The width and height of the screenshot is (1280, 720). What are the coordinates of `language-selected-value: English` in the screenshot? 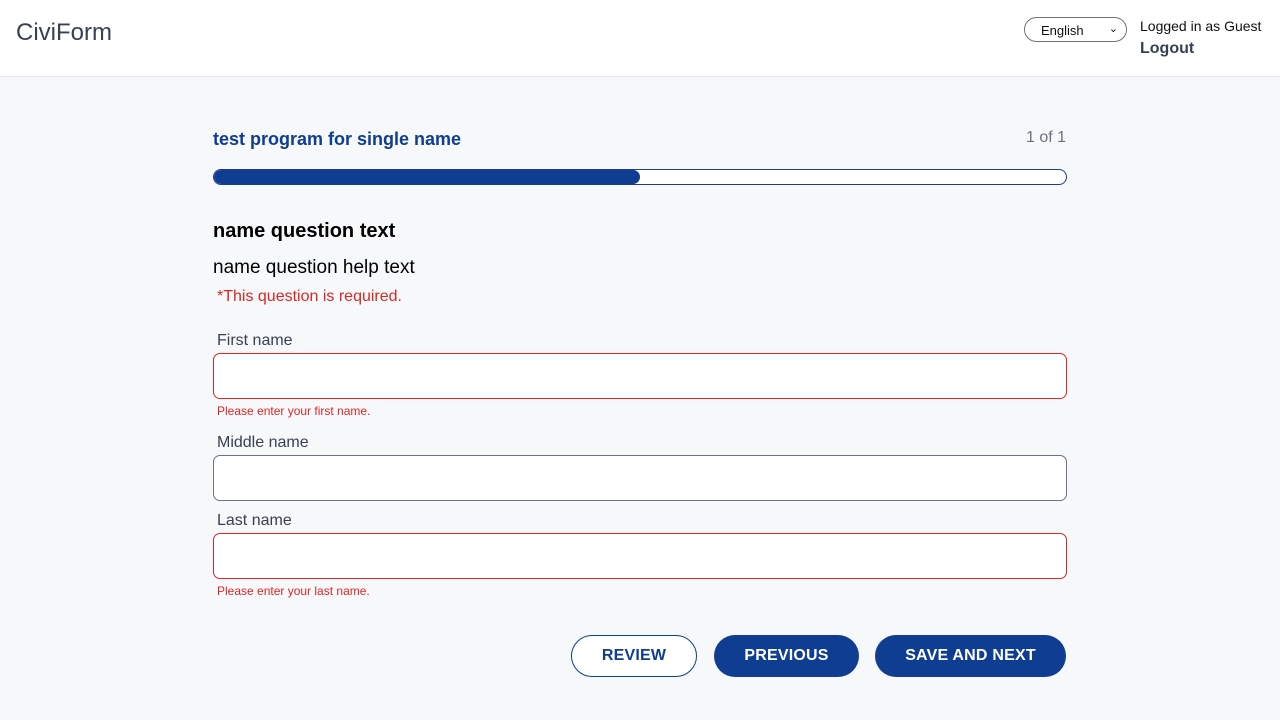 It's located at (1062, 30).